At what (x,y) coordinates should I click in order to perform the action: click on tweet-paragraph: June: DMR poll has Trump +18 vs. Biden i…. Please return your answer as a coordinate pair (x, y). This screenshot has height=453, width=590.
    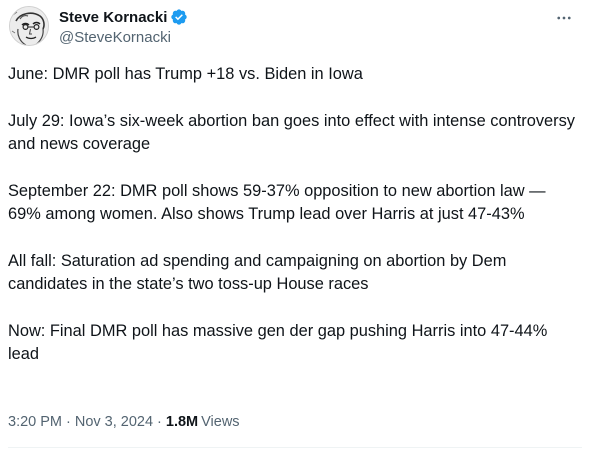
    Looking at the image, I should click on (185, 74).